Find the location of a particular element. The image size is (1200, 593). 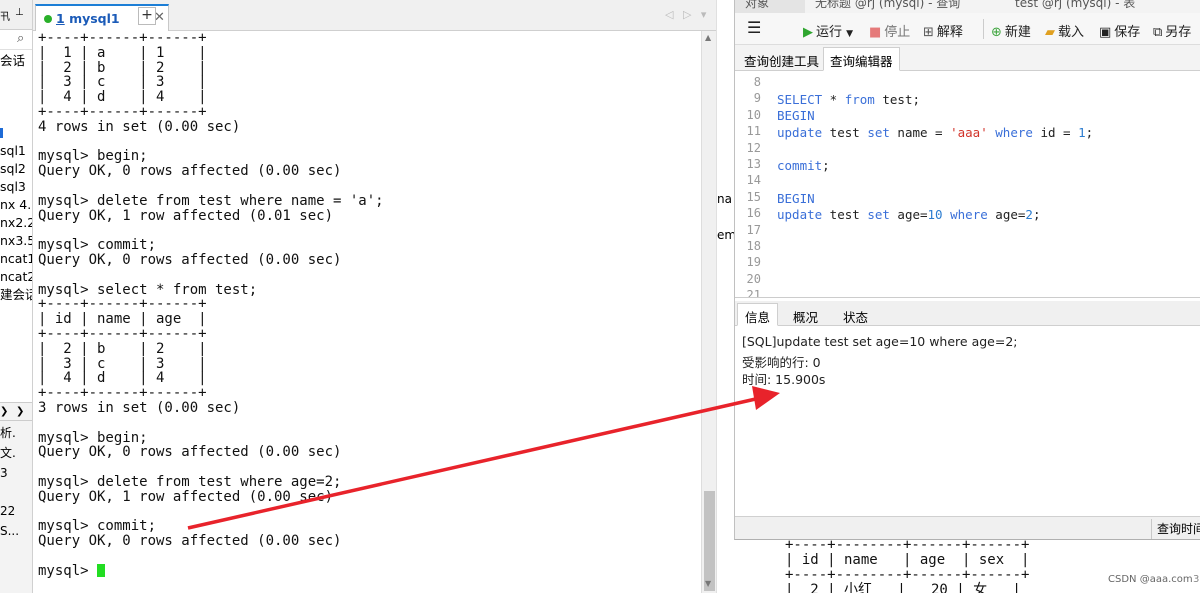

load-button: ▰ 载入 is located at coordinates (1064, 30).